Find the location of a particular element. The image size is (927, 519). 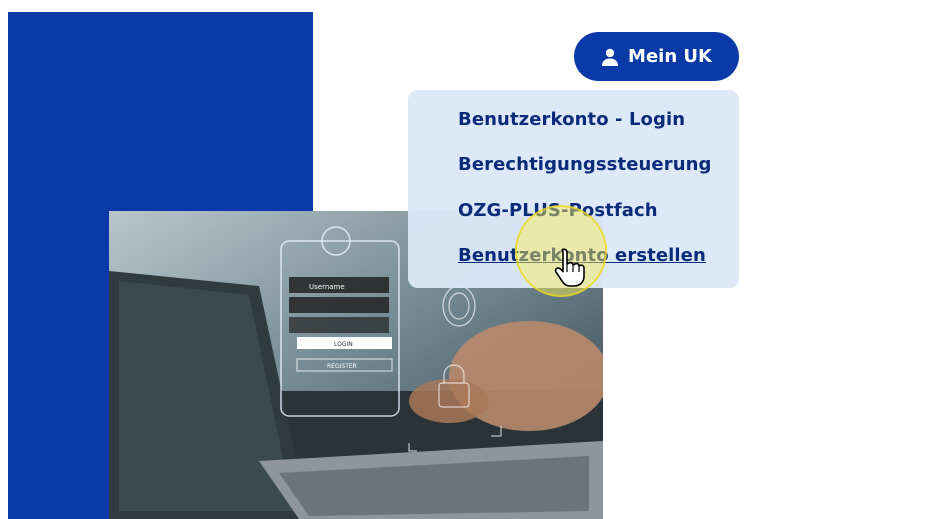

user-icon is located at coordinates (610, 57).